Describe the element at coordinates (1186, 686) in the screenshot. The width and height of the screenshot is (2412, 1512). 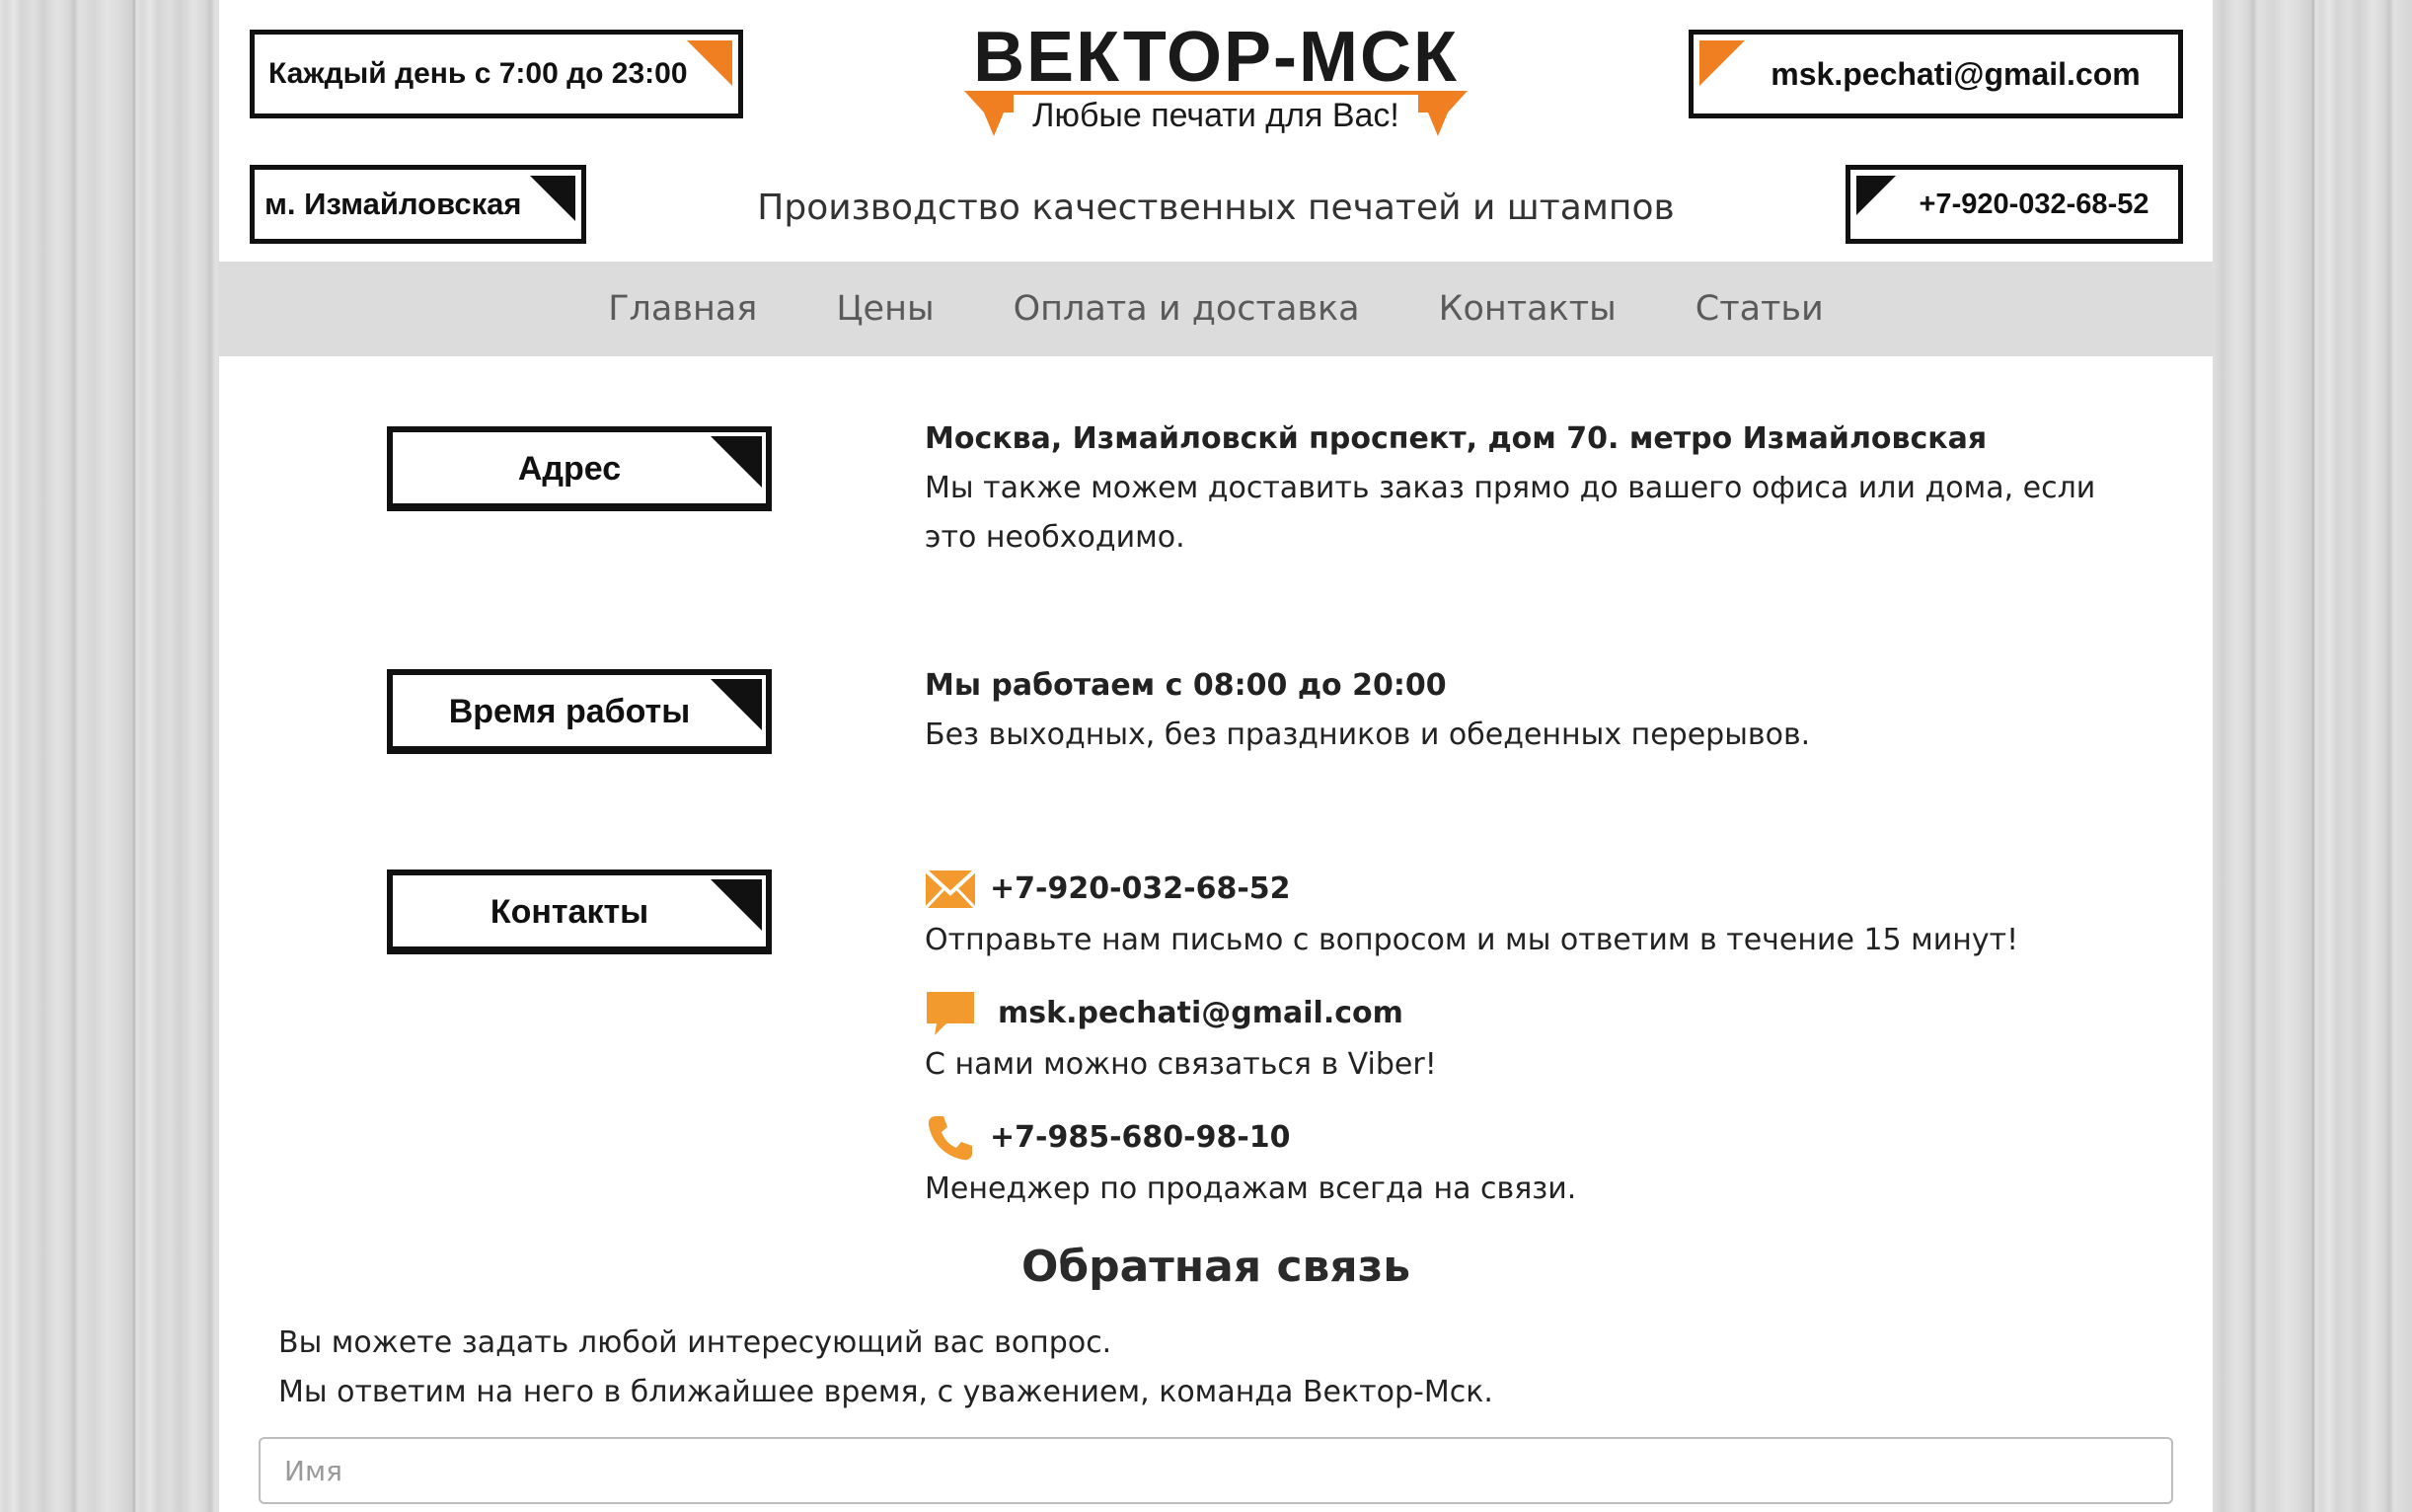
I see `hours-heading: Мы работаем с 08:00 до 20:00` at that location.